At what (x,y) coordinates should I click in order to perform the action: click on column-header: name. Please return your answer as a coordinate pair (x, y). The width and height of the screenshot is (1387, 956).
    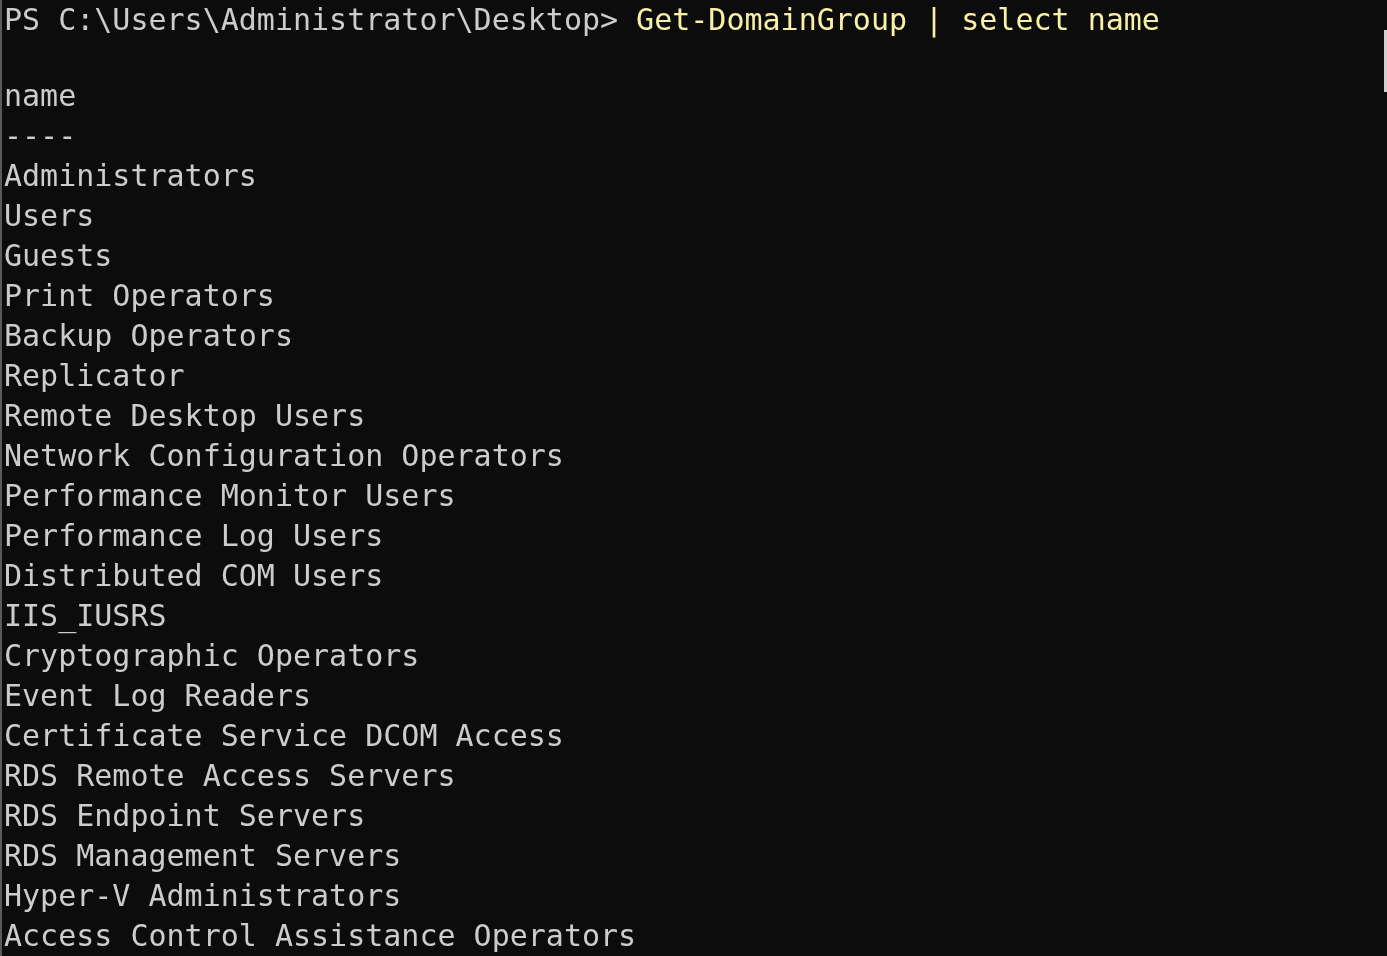
    Looking at the image, I should click on (40, 96).